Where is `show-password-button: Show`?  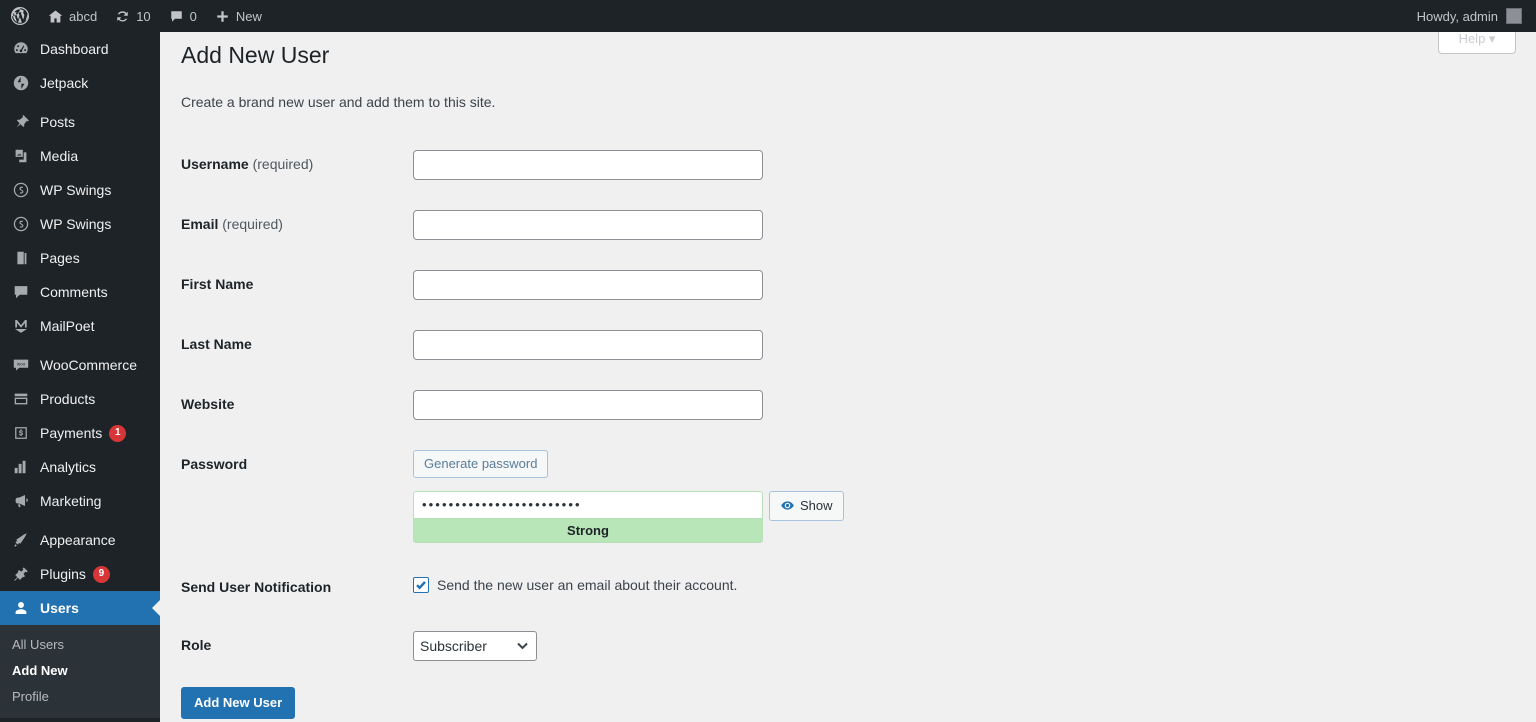
show-password-button: Show is located at coordinates (806, 505).